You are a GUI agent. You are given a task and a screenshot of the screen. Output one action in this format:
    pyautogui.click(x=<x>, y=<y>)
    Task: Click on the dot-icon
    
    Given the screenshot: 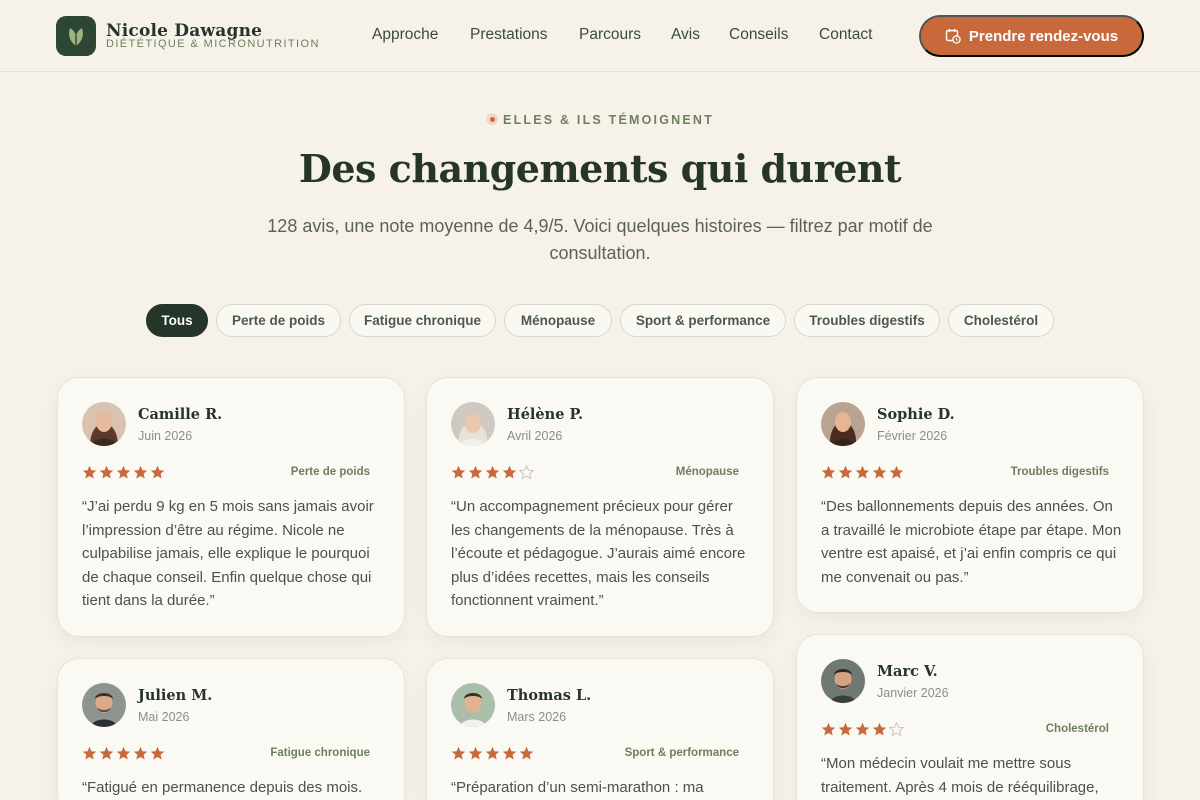 What is the action you would take?
    pyautogui.click(x=492, y=119)
    